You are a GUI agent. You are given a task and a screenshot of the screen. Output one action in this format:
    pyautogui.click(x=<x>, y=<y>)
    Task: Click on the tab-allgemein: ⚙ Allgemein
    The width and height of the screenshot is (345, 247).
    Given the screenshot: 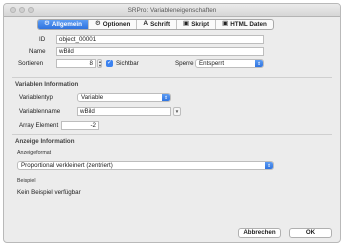 What is the action you would take?
    pyautogui.click(x=63, y=24)
    